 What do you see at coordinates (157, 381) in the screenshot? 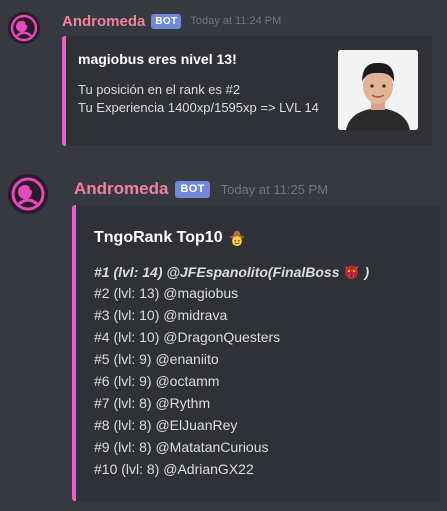
I see `rank-6-line: #6 (lvl: 9) @octamm` at bounding box center [157, 381].